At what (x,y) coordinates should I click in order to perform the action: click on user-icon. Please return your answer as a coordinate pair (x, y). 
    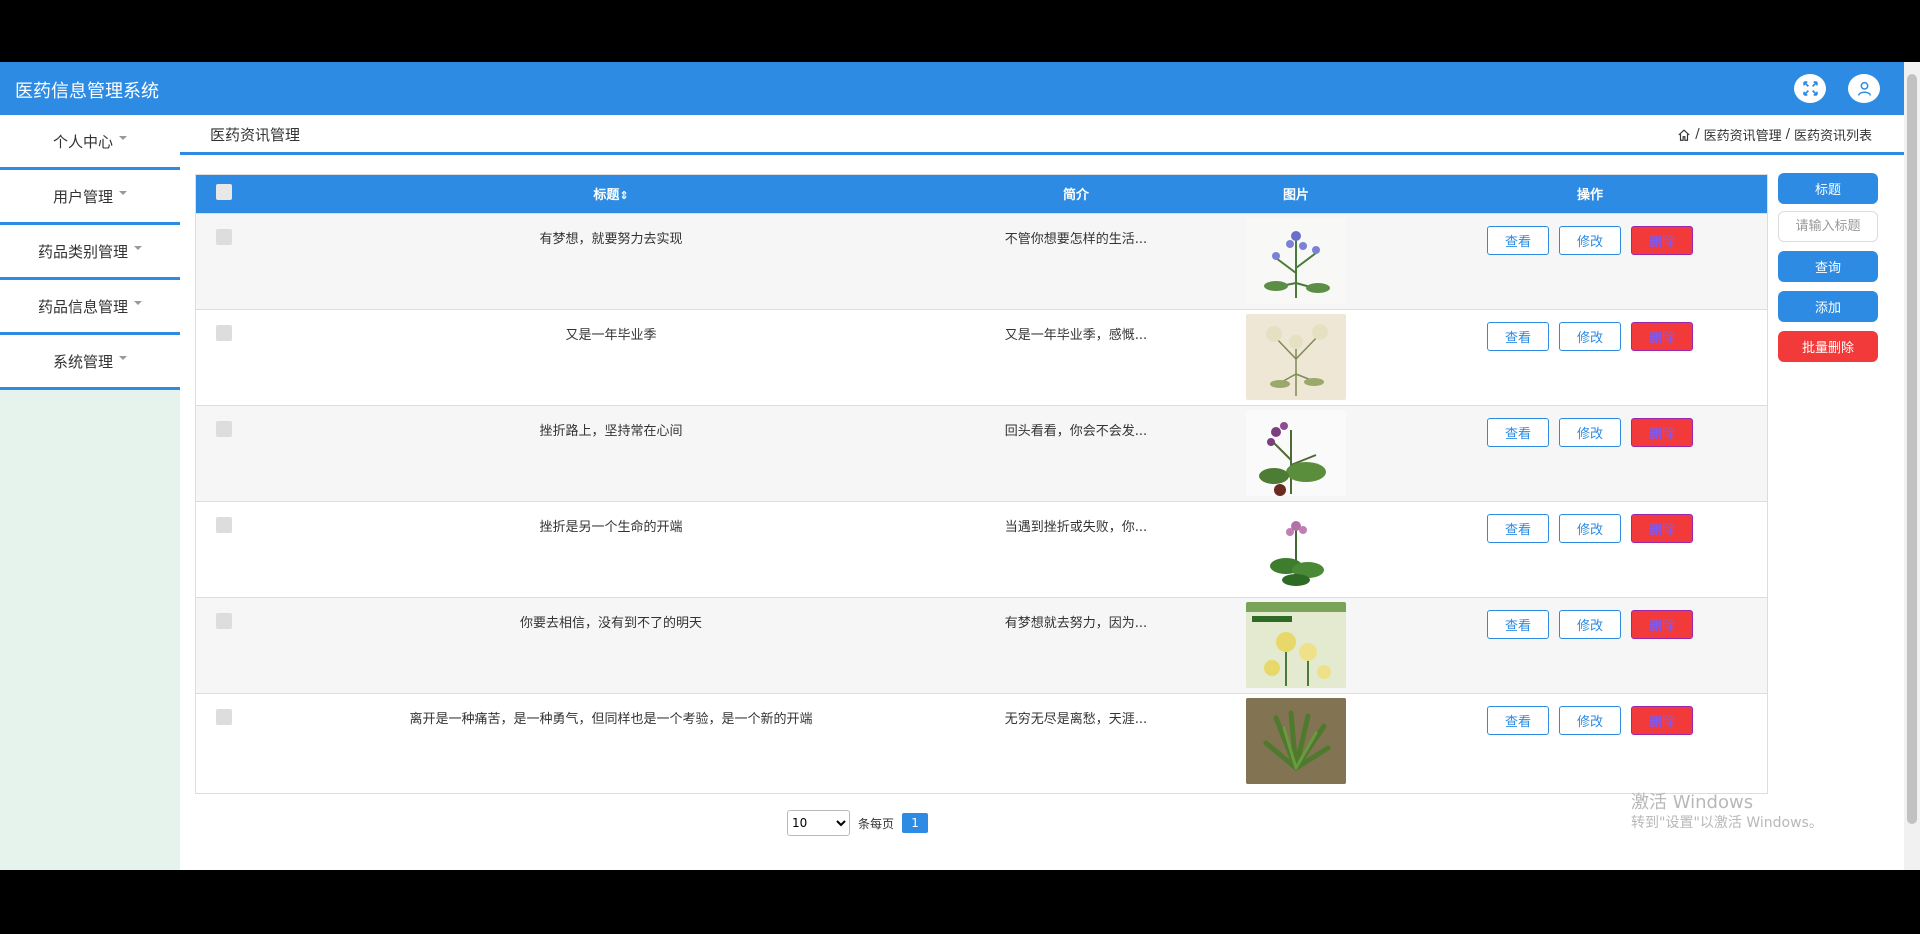
    Looking at the image, I should click on (1864, 88).